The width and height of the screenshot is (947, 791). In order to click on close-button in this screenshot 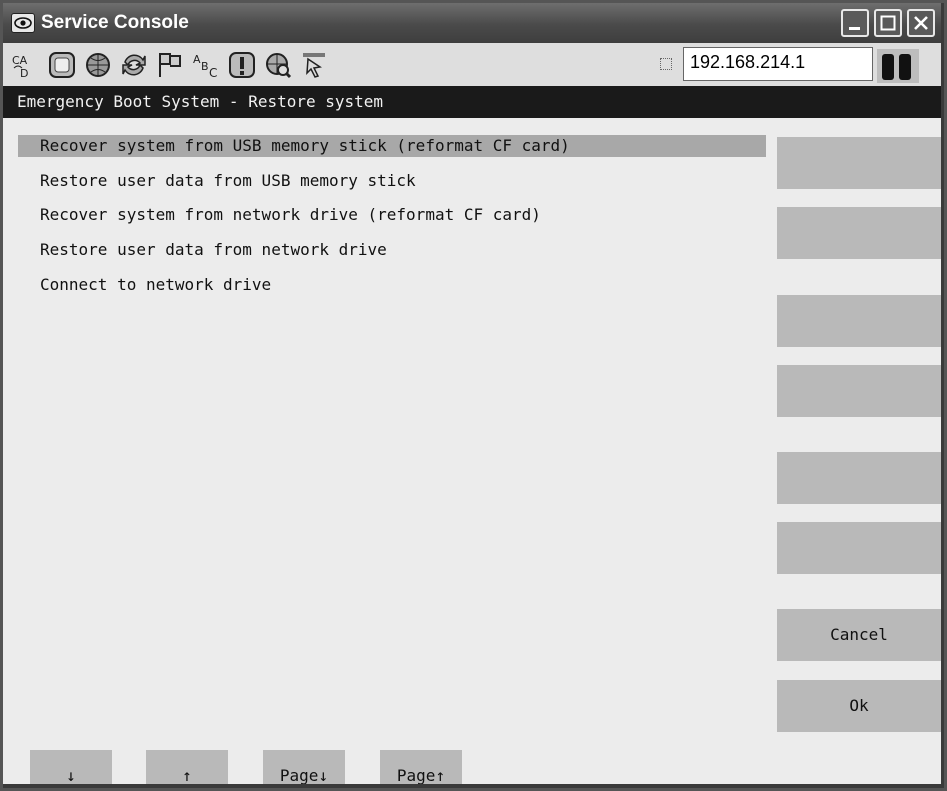, I will do `click(921, 23)`.